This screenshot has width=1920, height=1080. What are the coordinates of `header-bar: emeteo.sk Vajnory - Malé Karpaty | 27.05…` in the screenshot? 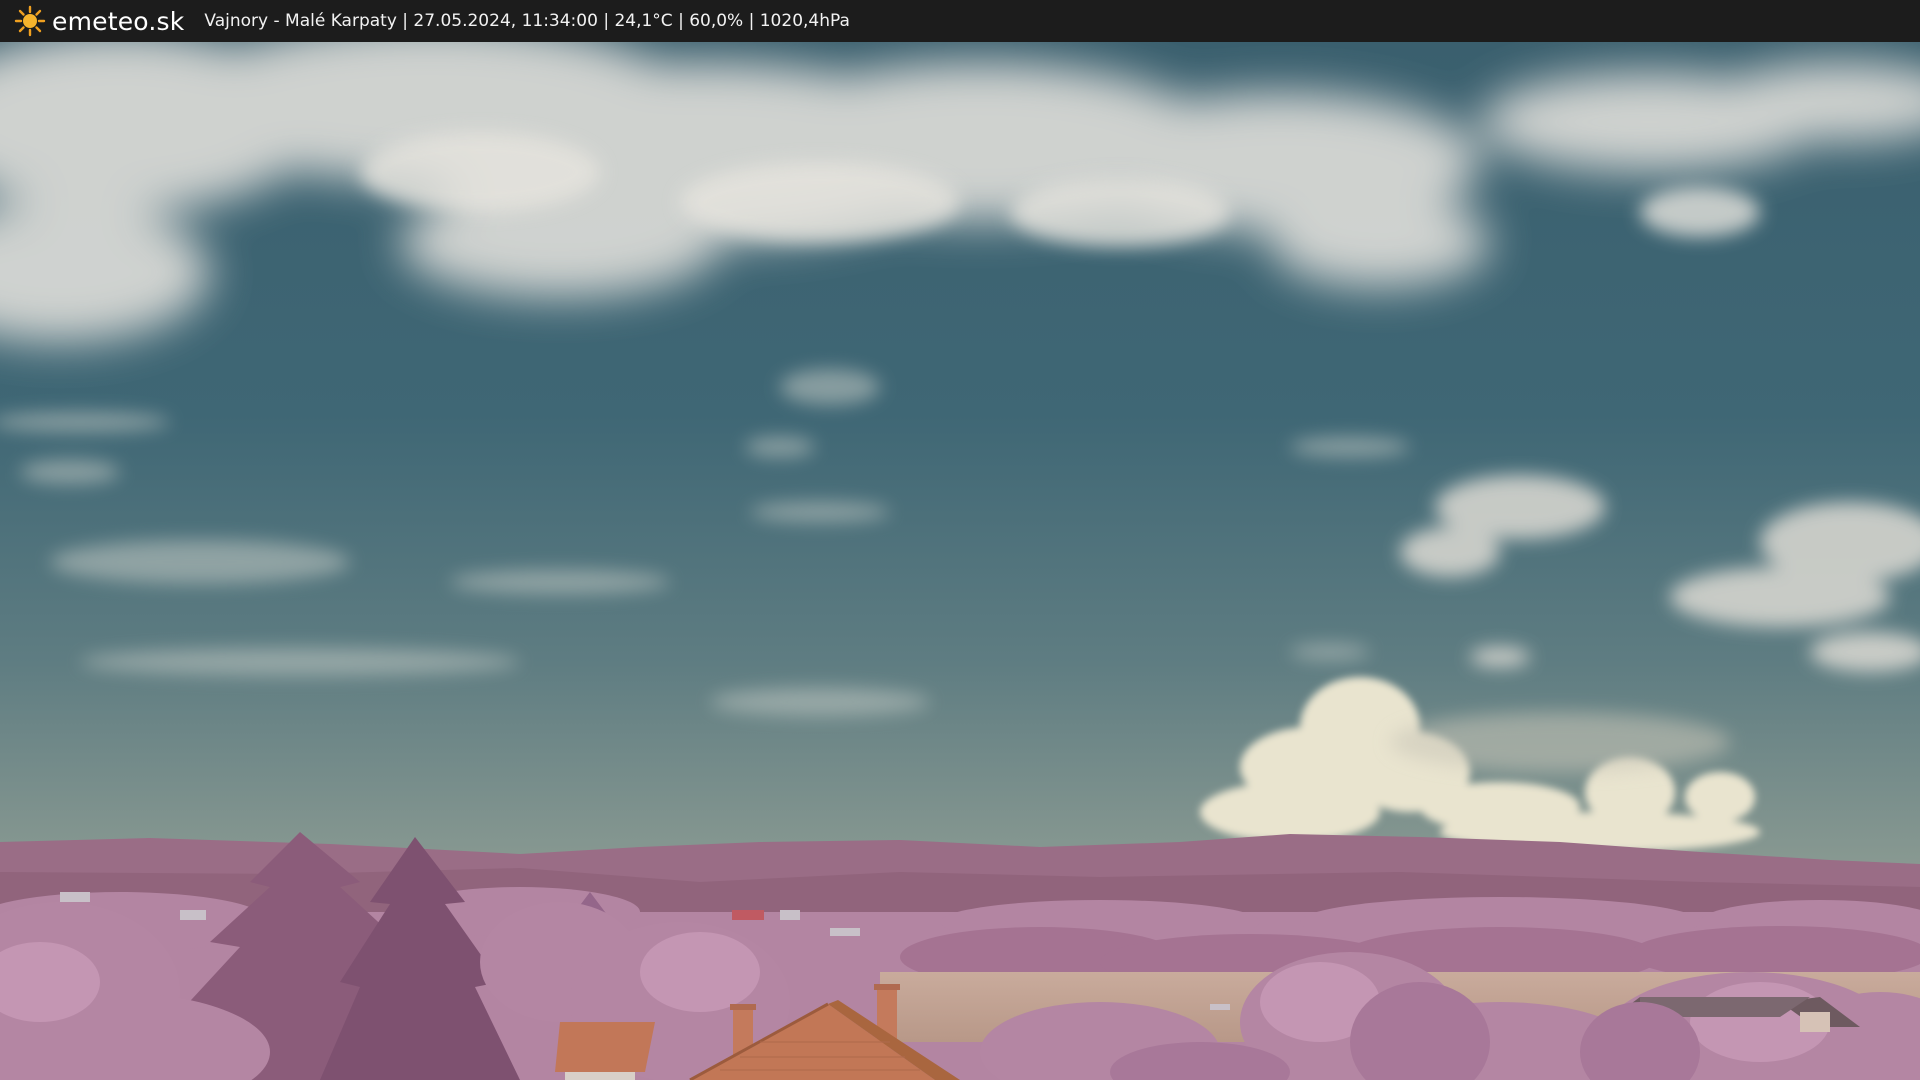 It's located at (960, 21).